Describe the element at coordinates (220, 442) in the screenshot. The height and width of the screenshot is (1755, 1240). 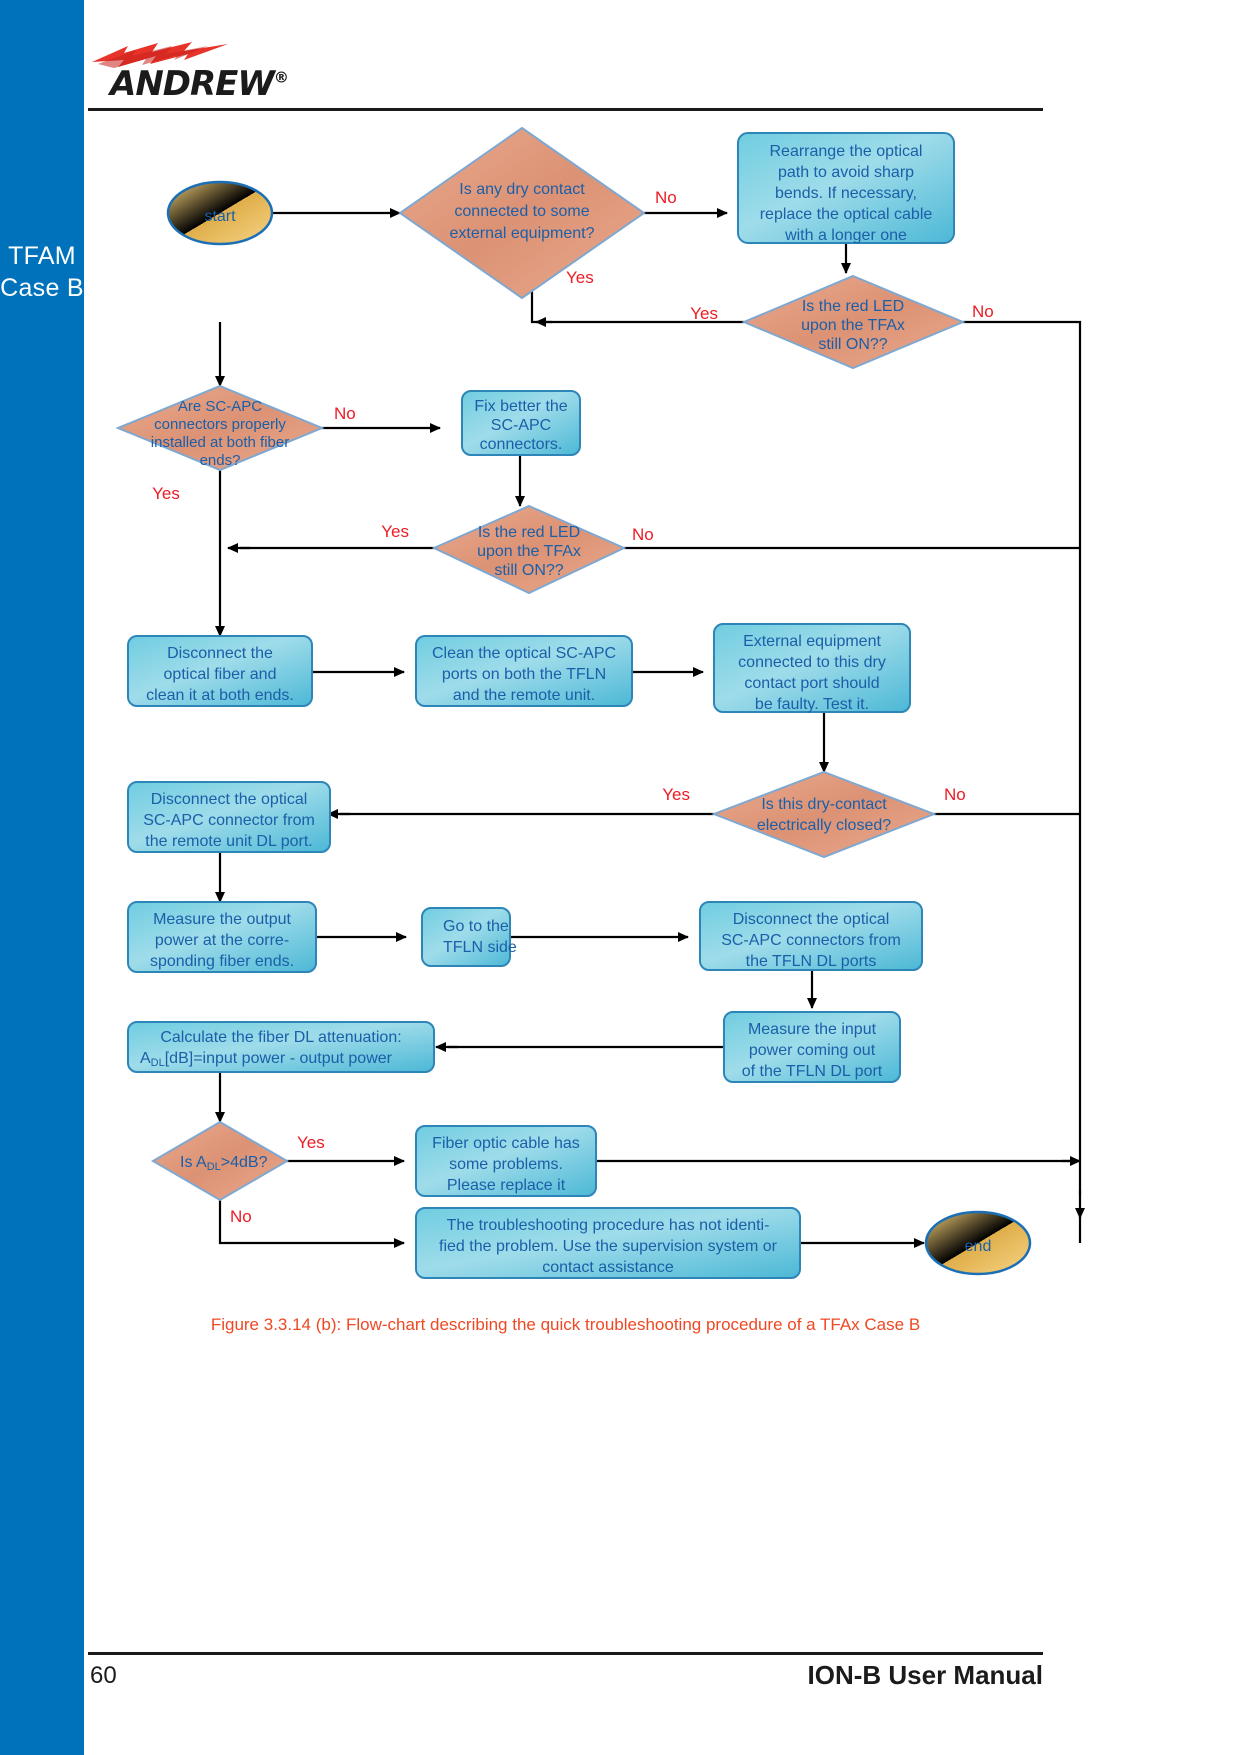
I see `node-scapc-line3: installed at both fiber` at that location.